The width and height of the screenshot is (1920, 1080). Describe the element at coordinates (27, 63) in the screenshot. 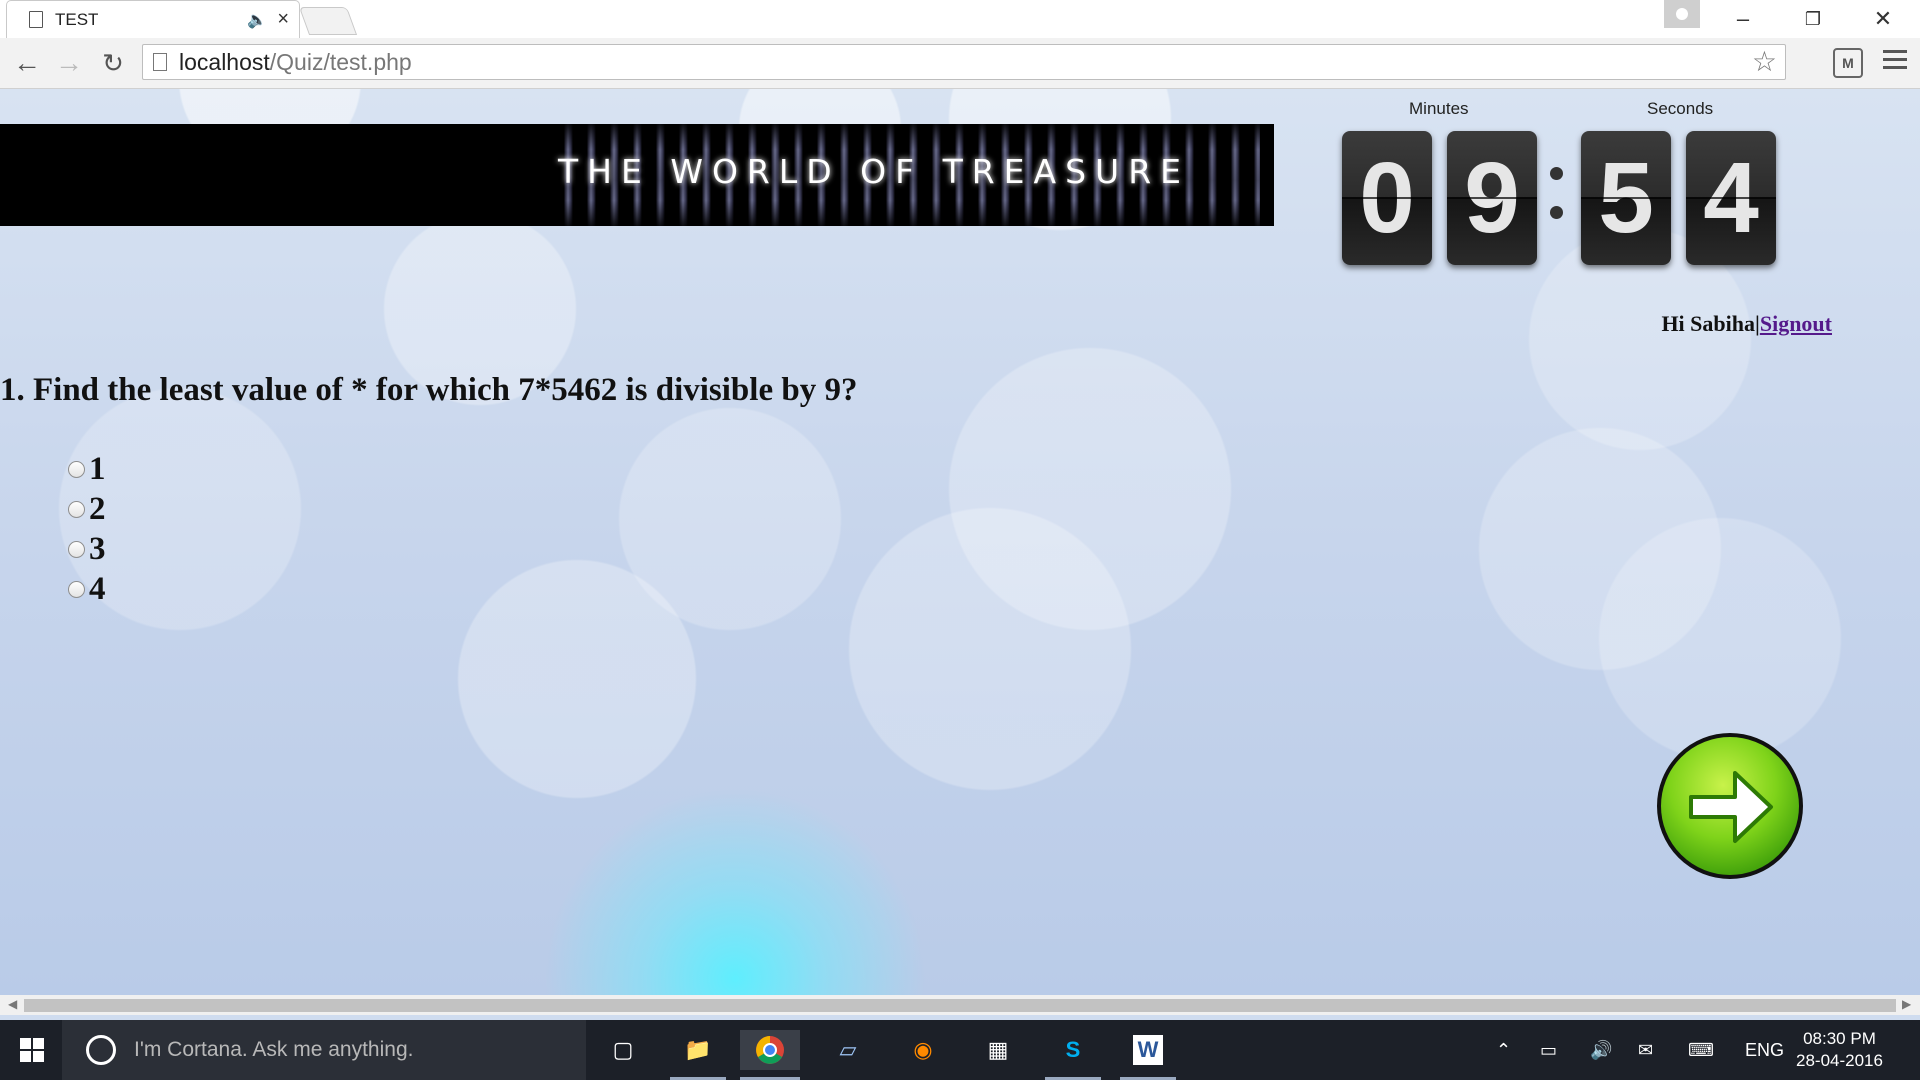

I see `back-button: ←` at that location.